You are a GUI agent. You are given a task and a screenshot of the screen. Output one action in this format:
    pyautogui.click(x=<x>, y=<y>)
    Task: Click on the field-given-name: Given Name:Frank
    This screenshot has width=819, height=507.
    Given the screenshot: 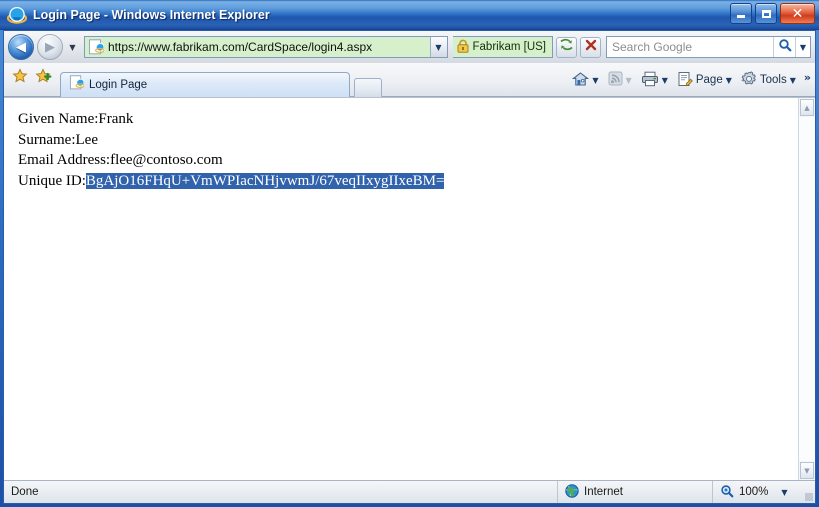 What is the action you would take?
    pyautogui.click(x=408, y=119)
    